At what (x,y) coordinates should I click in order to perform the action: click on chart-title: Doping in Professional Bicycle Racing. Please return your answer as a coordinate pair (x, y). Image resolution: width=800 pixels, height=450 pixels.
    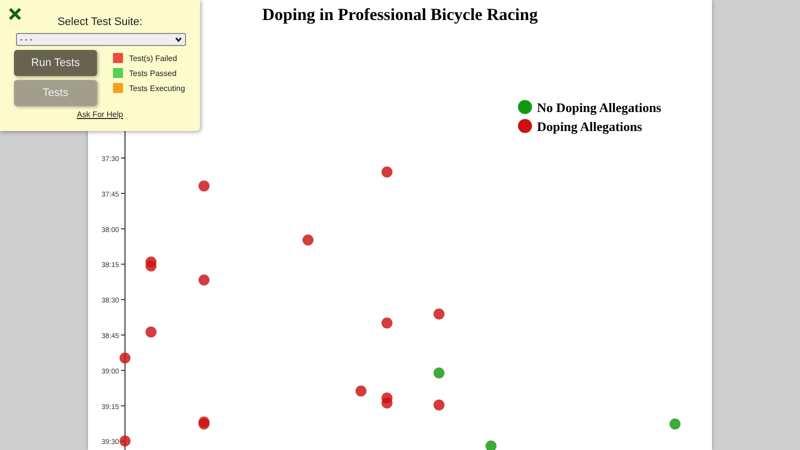
    Looking at the image, I should click on (400, 14).